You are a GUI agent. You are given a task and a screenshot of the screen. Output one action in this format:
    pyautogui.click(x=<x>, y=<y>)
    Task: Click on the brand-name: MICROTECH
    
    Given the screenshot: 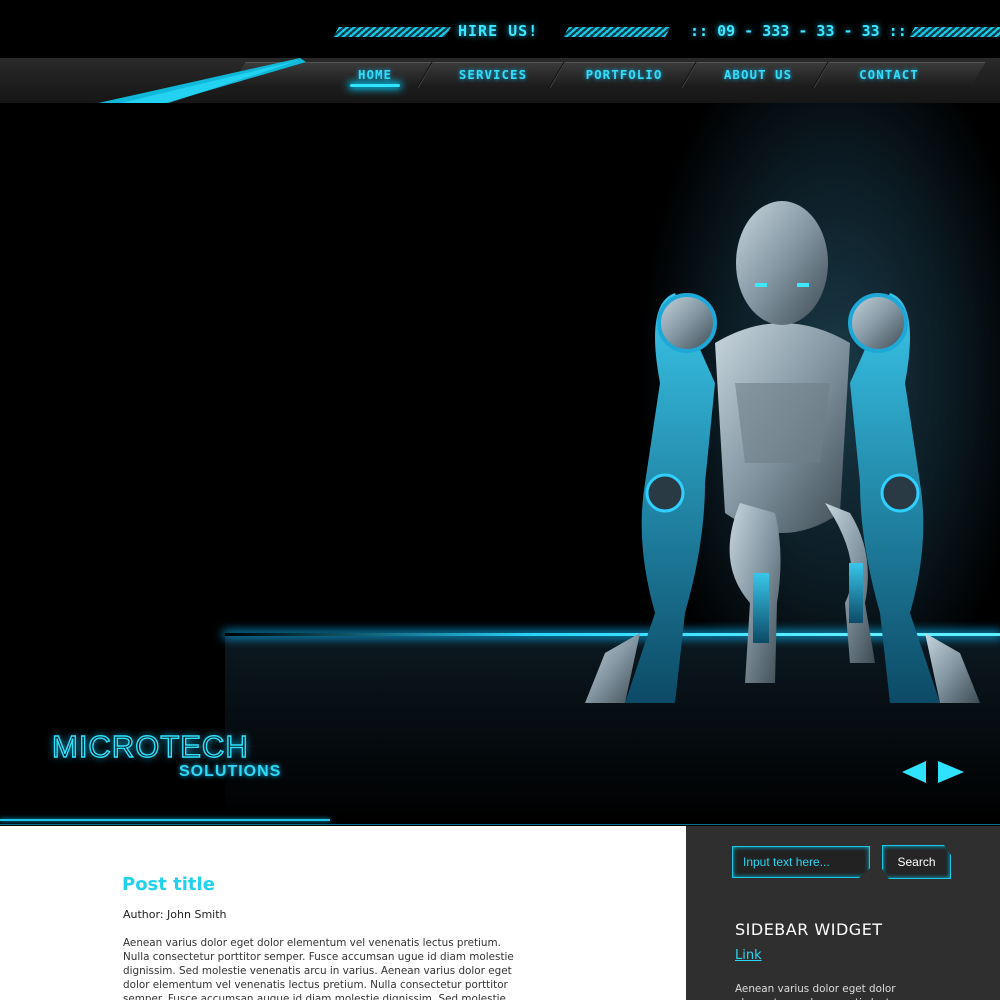 What is the action you would take?
    pyautogui.click(x=150, y=746)
    